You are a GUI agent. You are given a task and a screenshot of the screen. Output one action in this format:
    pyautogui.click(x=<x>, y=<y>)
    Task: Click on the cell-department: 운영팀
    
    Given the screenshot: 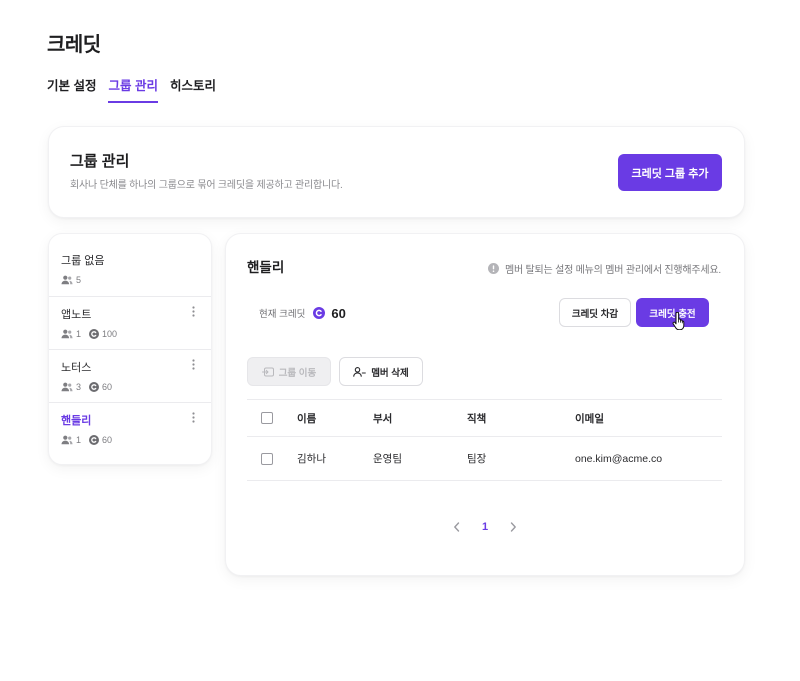 What is the action you would take?
    pyautogui.click(x=387, y=459)
    